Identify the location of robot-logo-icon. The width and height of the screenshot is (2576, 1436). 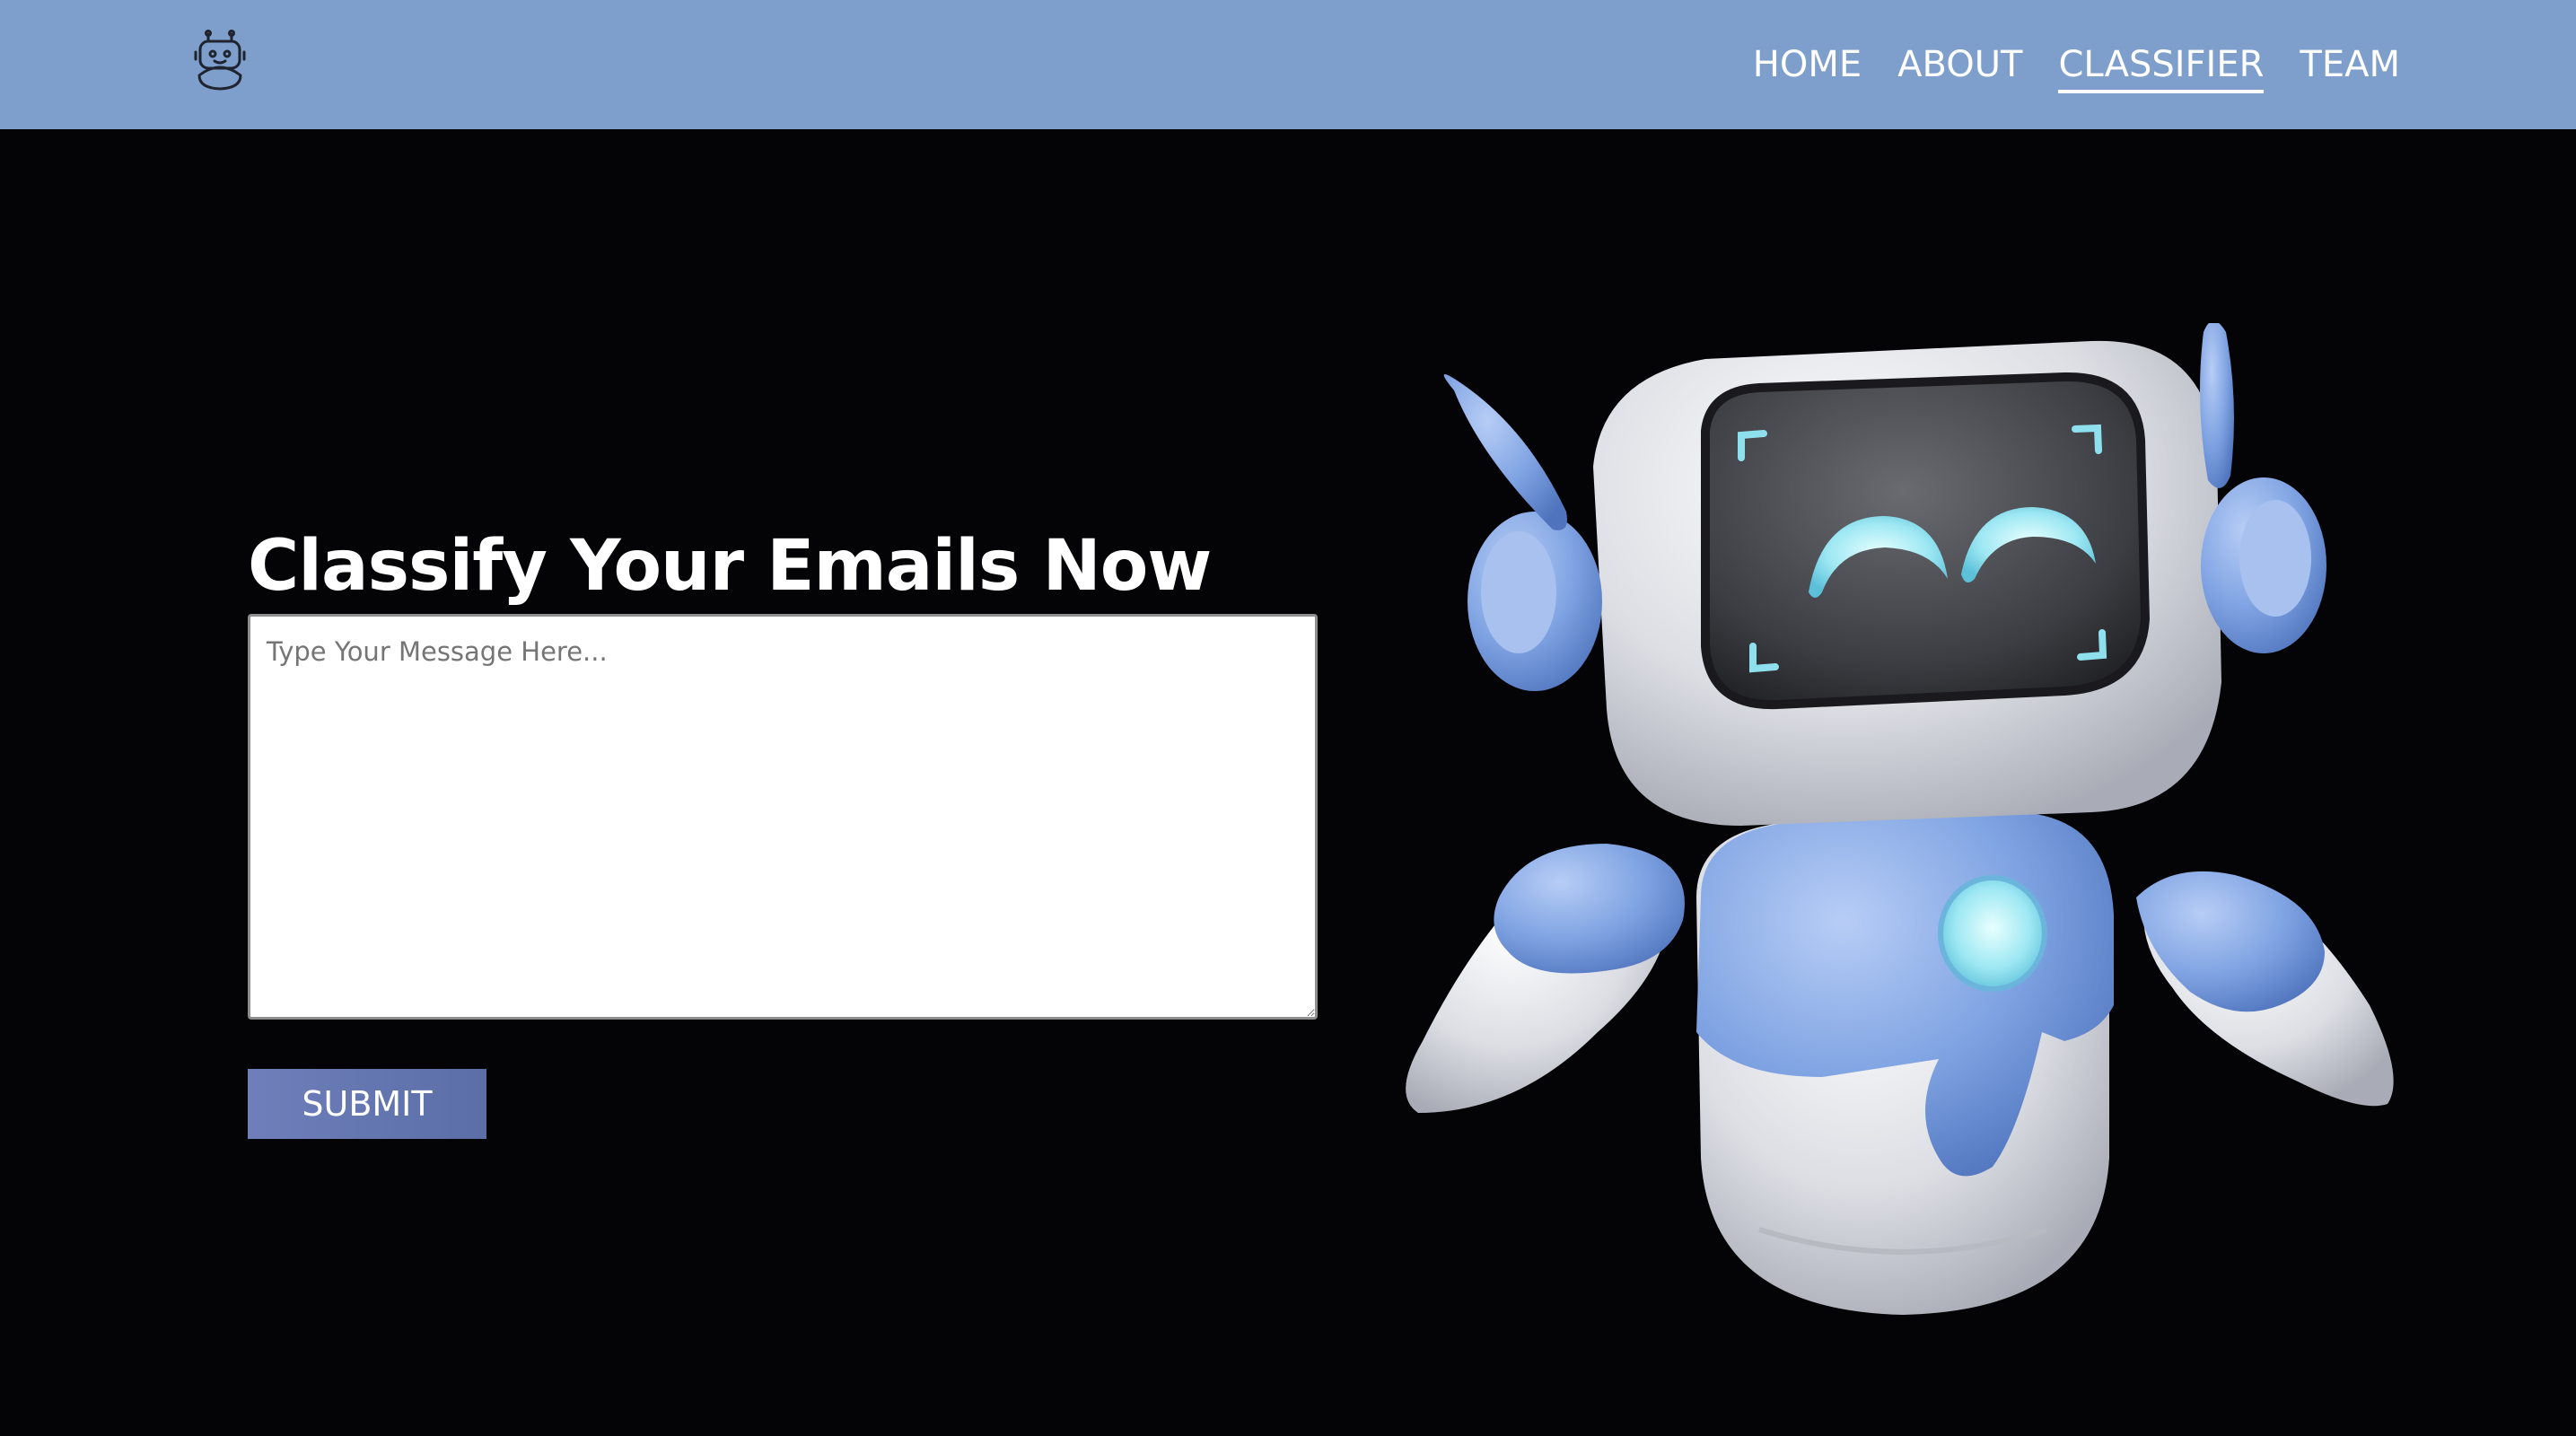
(220, 60).